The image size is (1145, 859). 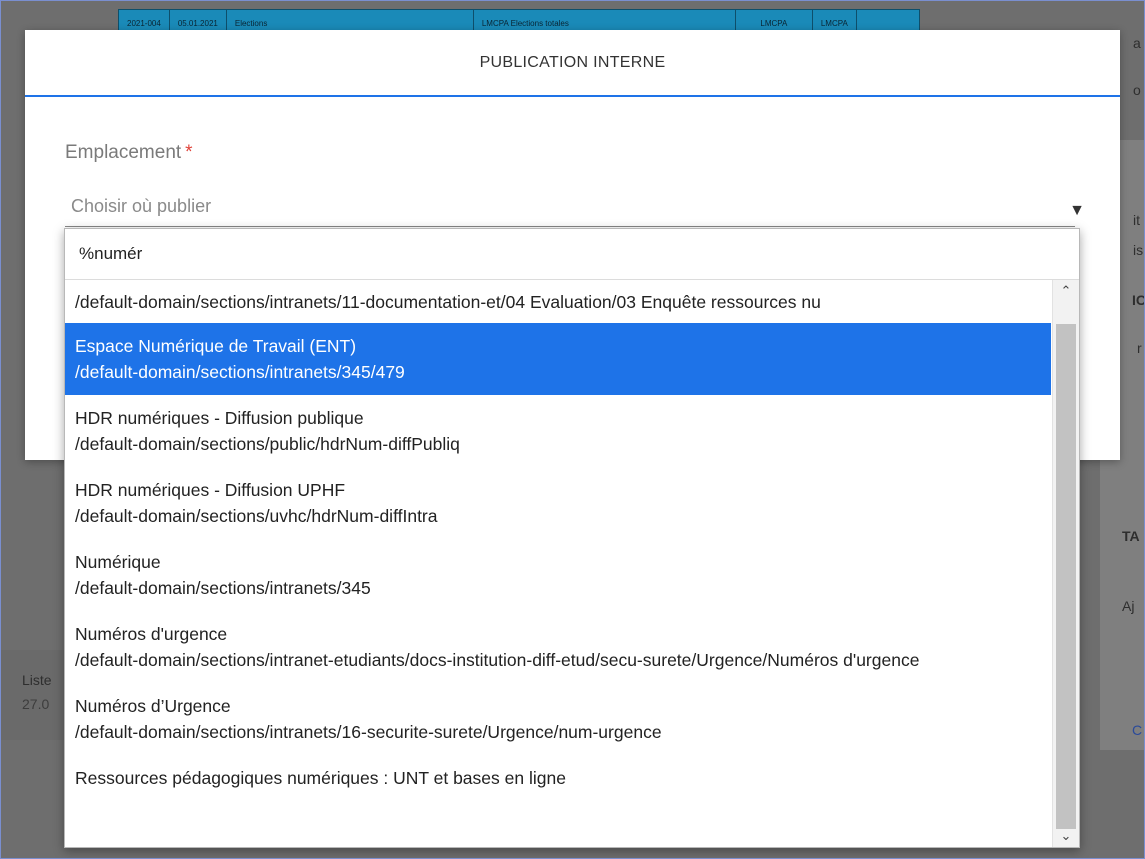 What do you see at coordinates (118, 562) in the screenshot?
I see `option-title: Numérique` at bounding box center [118, 562].